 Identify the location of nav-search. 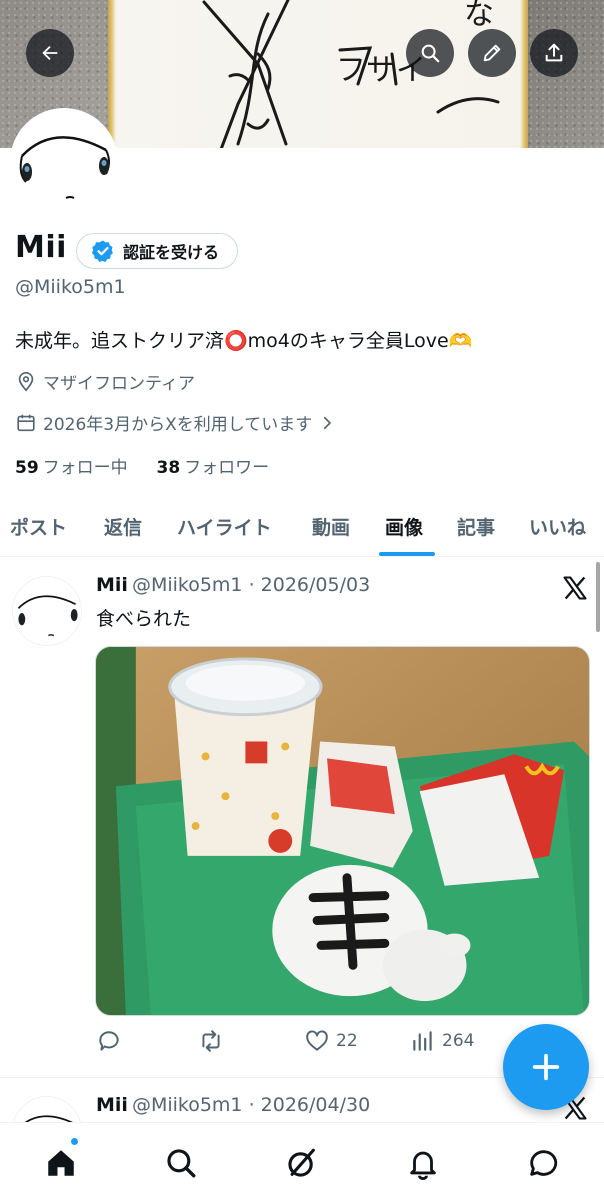
(181, 1163).